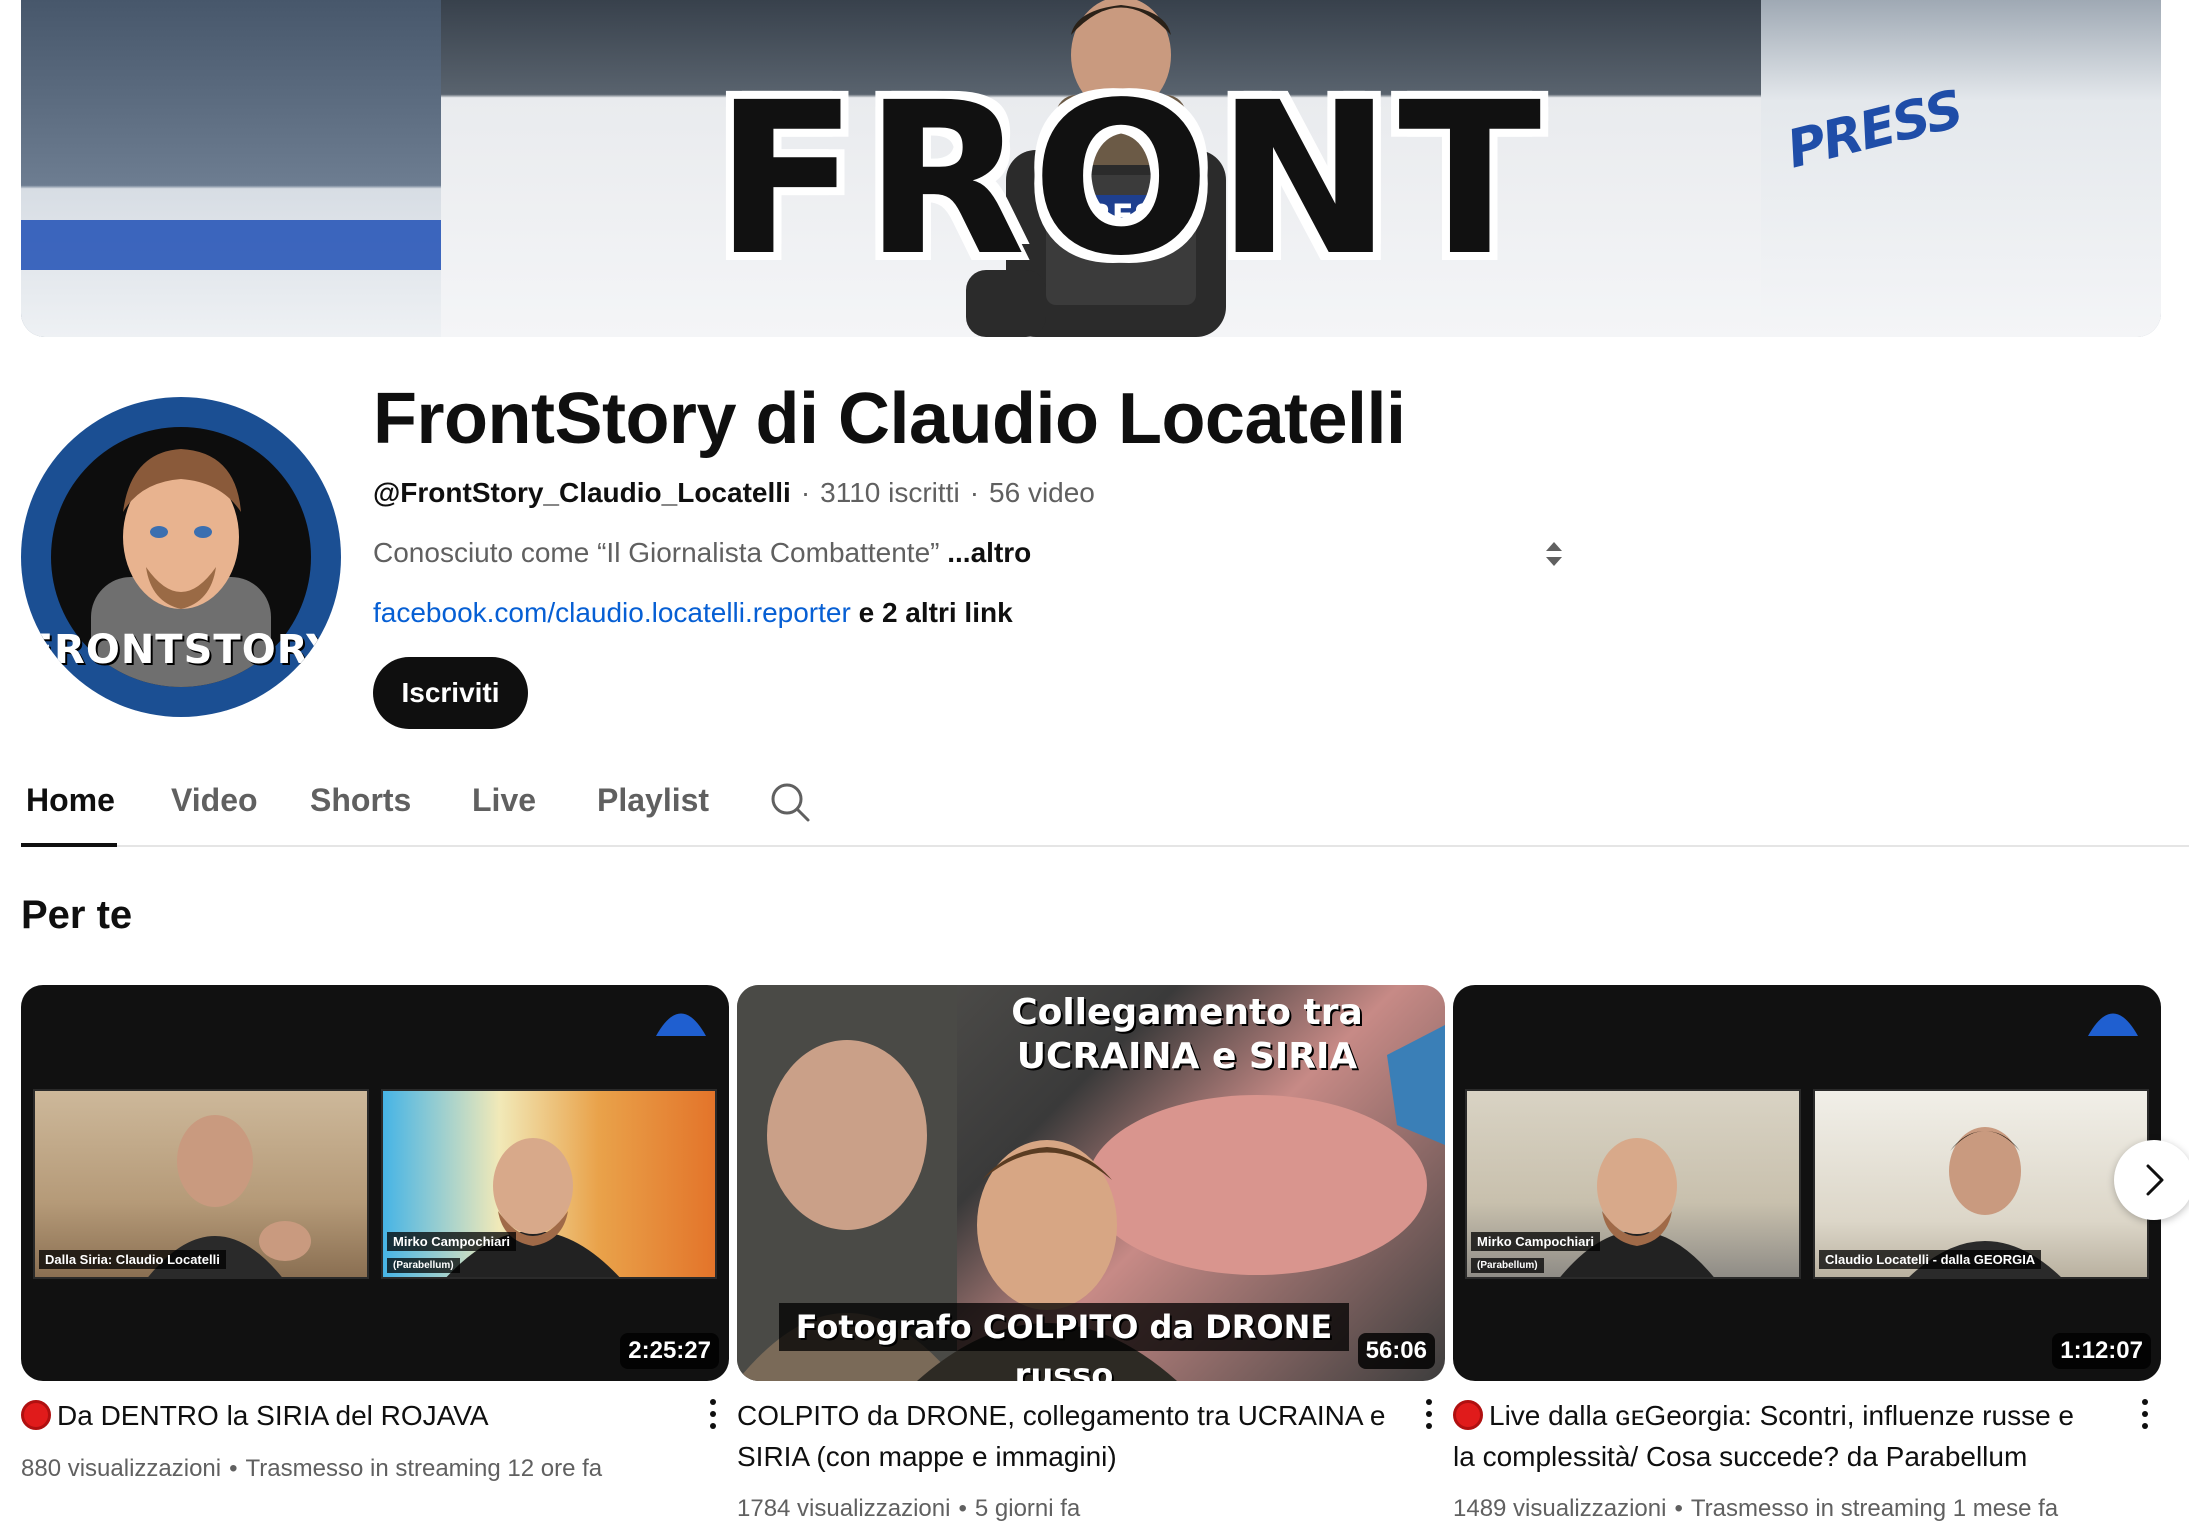  What do you see at coordinates (77, 915) in the screenshot?
I see `section-title: Per te` at bounding box center [77, 915].